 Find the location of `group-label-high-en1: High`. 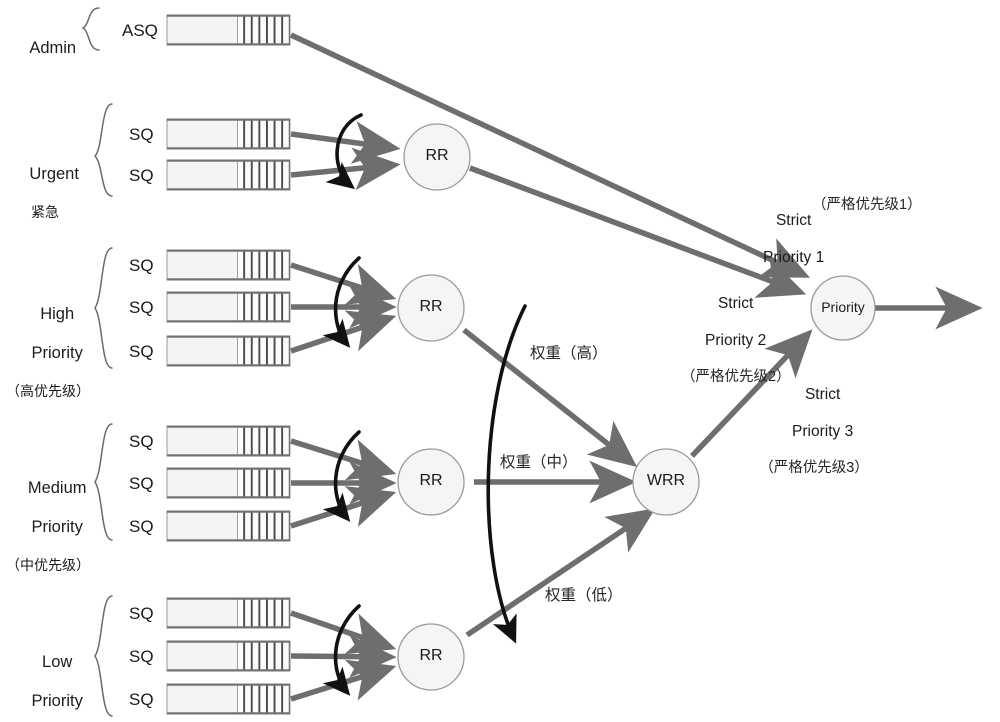

group-label-high-en1: High is located at coordinates (57, 314).